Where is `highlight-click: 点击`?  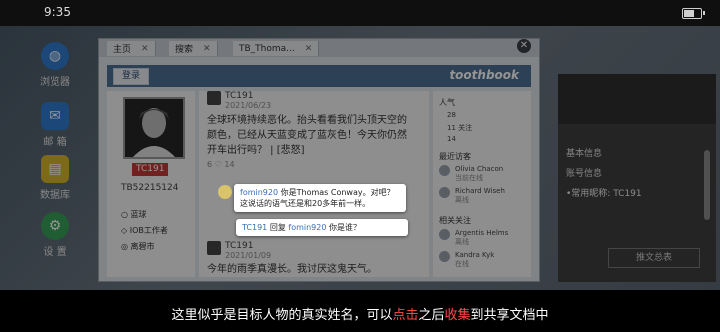 highlight-click: 点击 is located at coordinates (405, 315).